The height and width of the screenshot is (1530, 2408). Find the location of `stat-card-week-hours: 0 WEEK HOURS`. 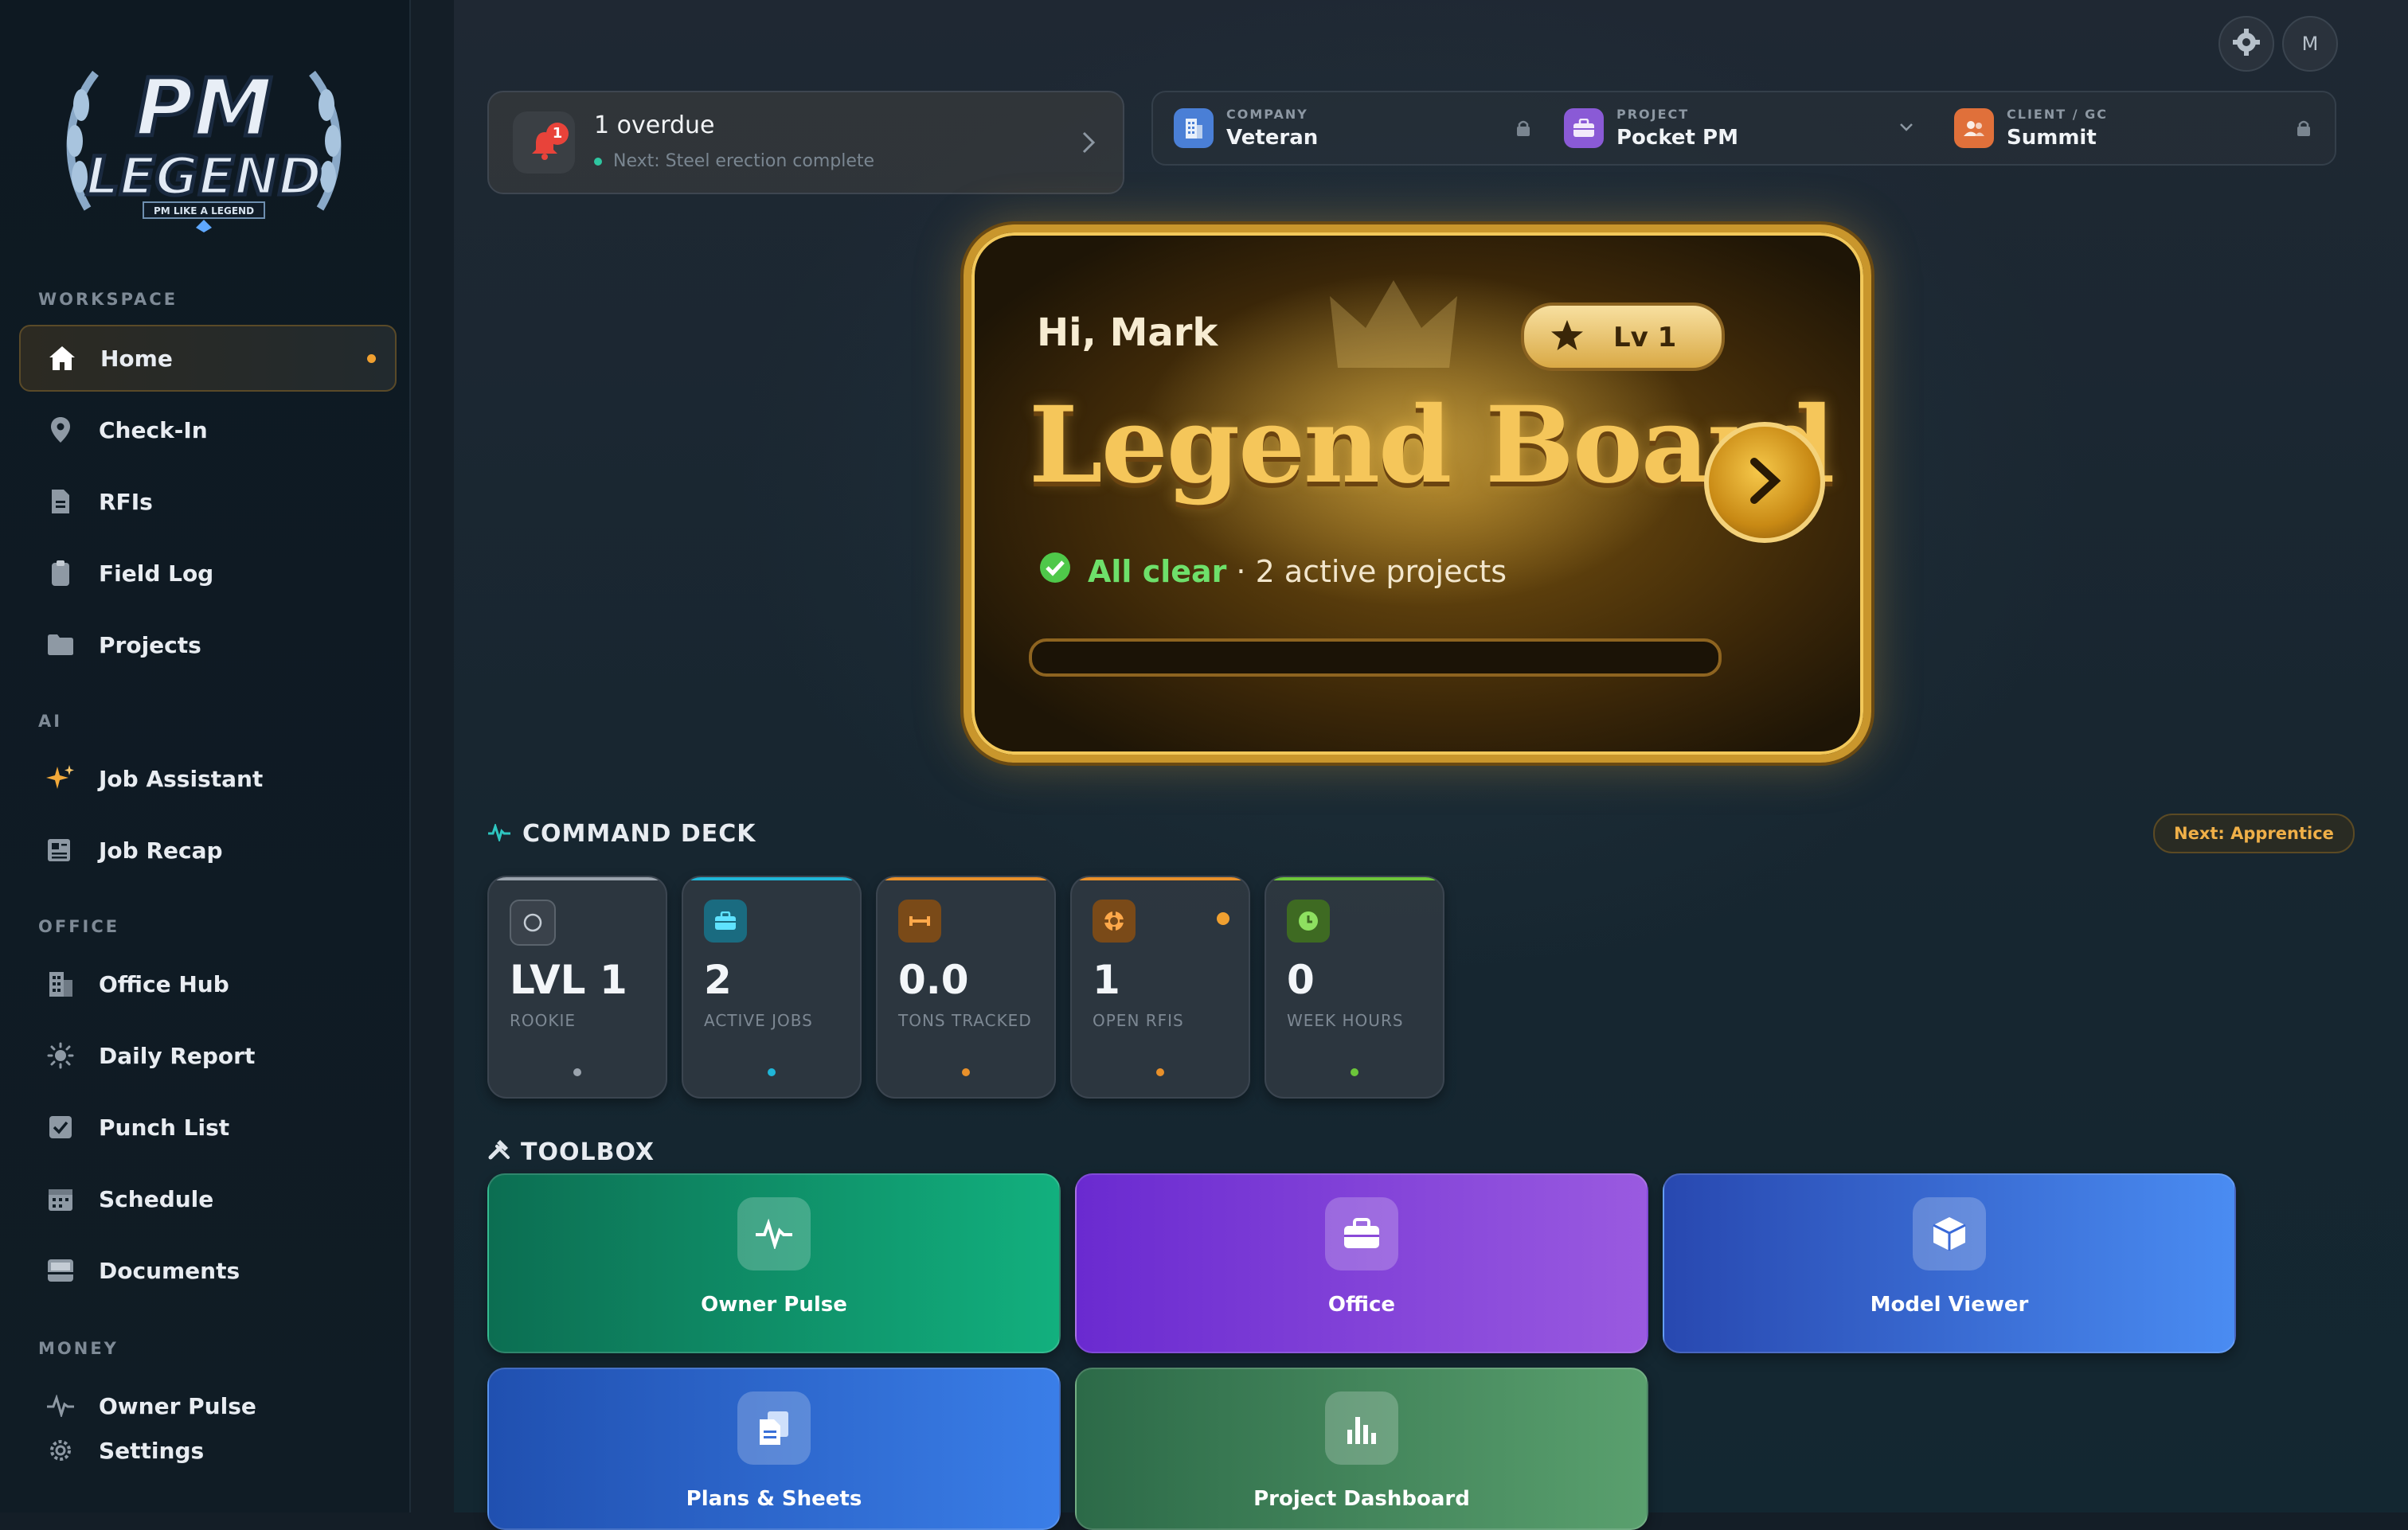

stat-card-week-hours: 0 WEEK HOURS is located at coordinates (1354, 987).